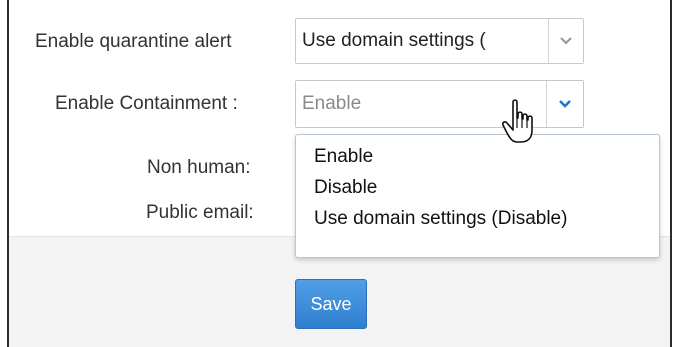  I want to click on hand-pointer-icon, so click(517, 121).